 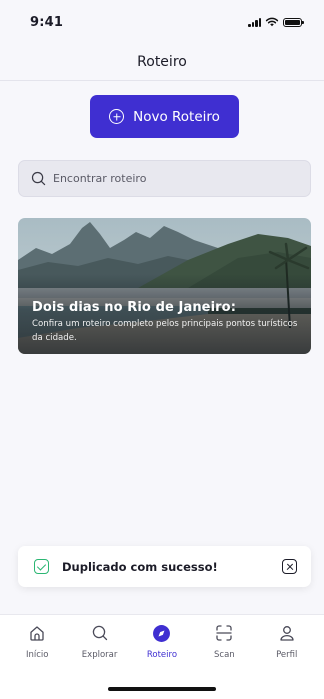 I want to click on tab-roteiro: Roteiro, so click(x=162, y=641).